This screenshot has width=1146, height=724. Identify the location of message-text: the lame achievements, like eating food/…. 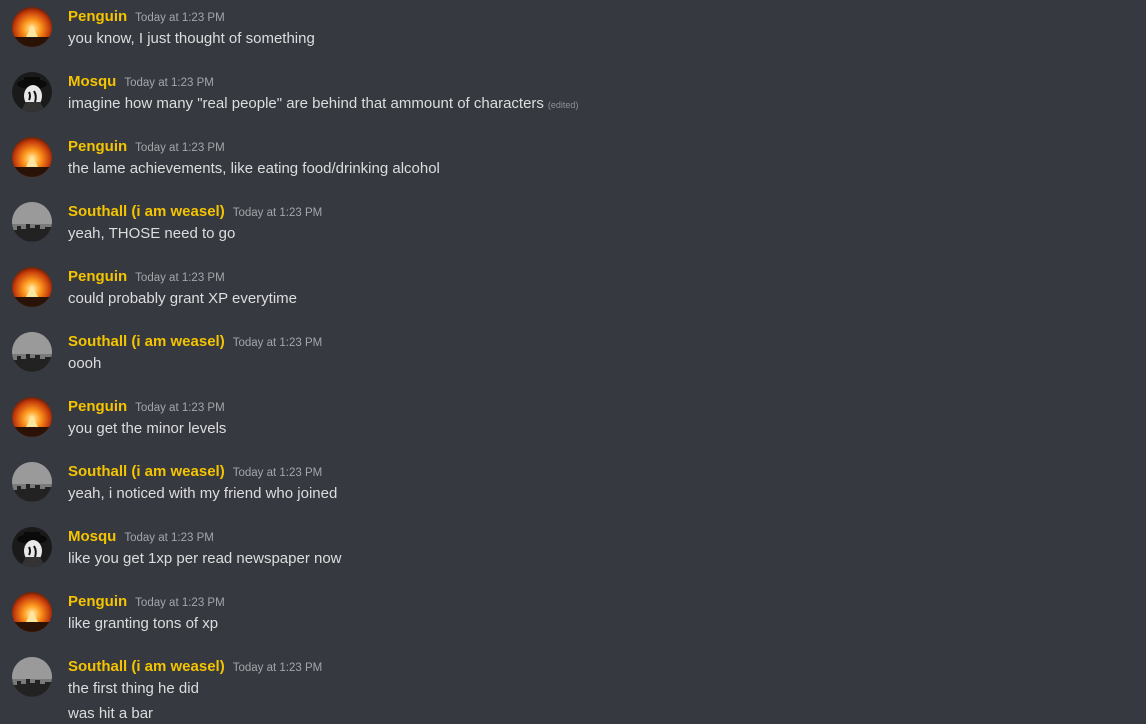
(254, 168).